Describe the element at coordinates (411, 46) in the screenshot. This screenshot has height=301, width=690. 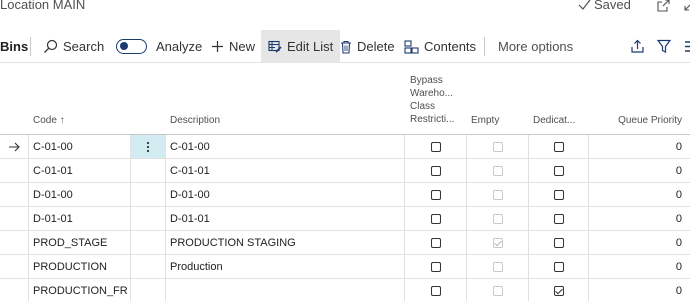
I see `contents-icon` at that location.